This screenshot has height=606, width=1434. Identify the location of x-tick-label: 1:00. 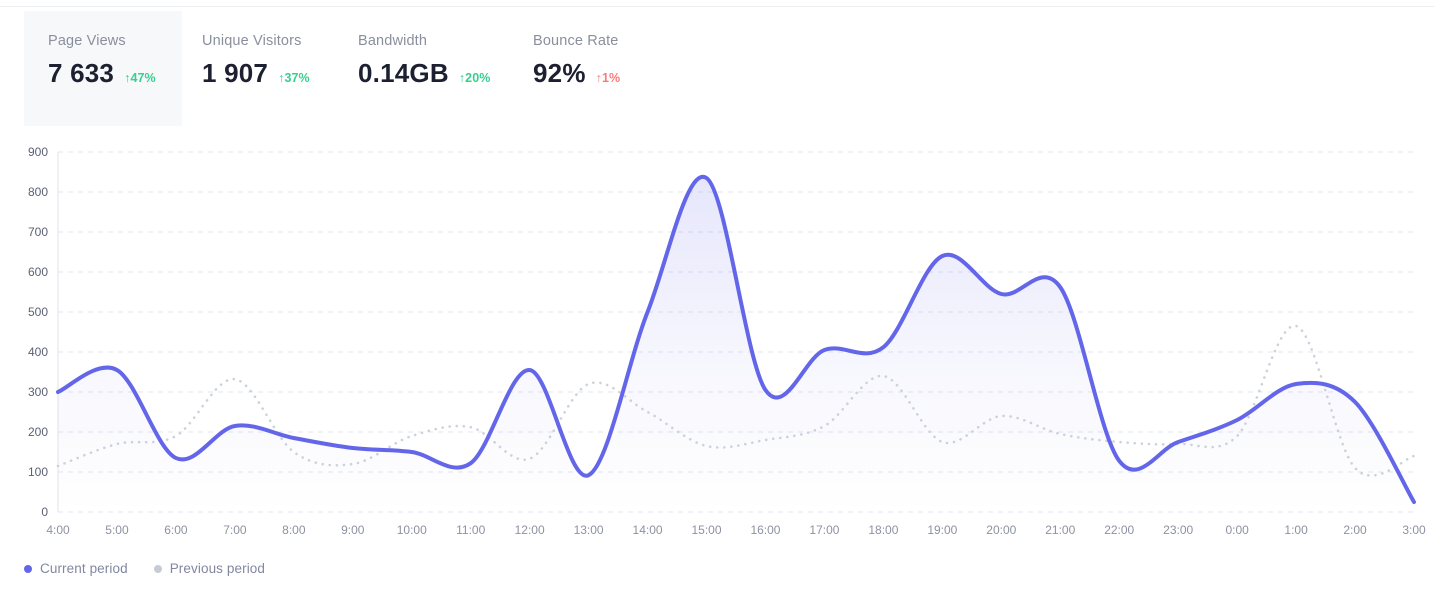
(1296, 530).